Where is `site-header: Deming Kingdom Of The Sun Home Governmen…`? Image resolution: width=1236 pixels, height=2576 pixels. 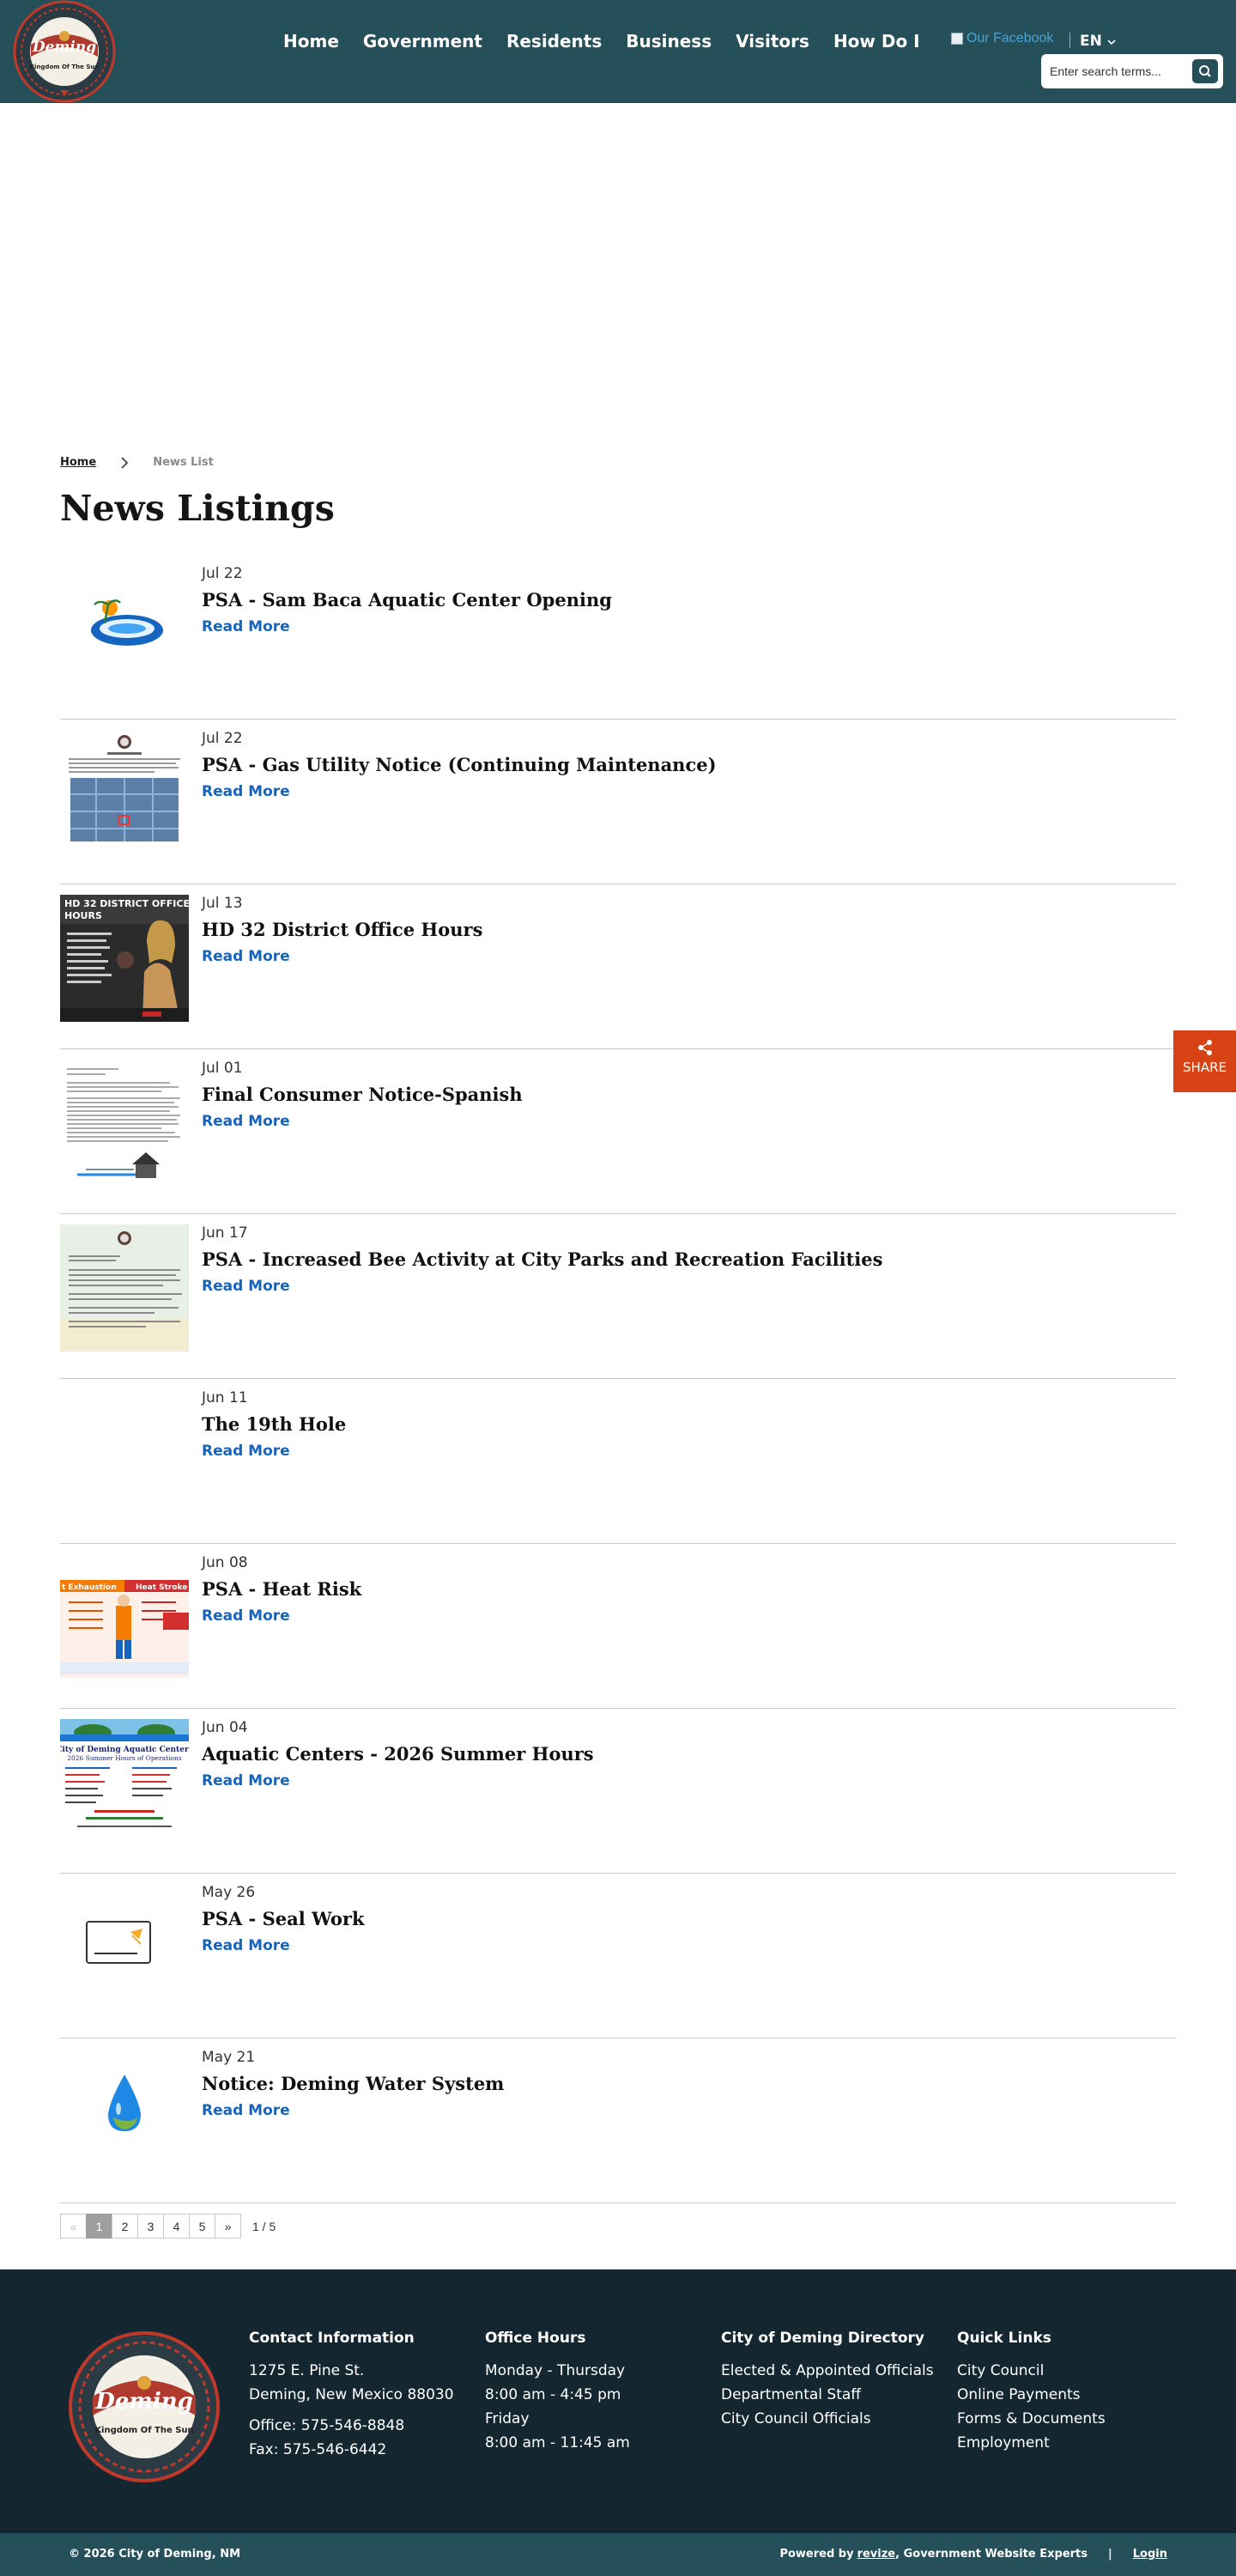 site-header: Deming Kingdom Of The Sun Home Governmen… is located at coordinates (618, 52).